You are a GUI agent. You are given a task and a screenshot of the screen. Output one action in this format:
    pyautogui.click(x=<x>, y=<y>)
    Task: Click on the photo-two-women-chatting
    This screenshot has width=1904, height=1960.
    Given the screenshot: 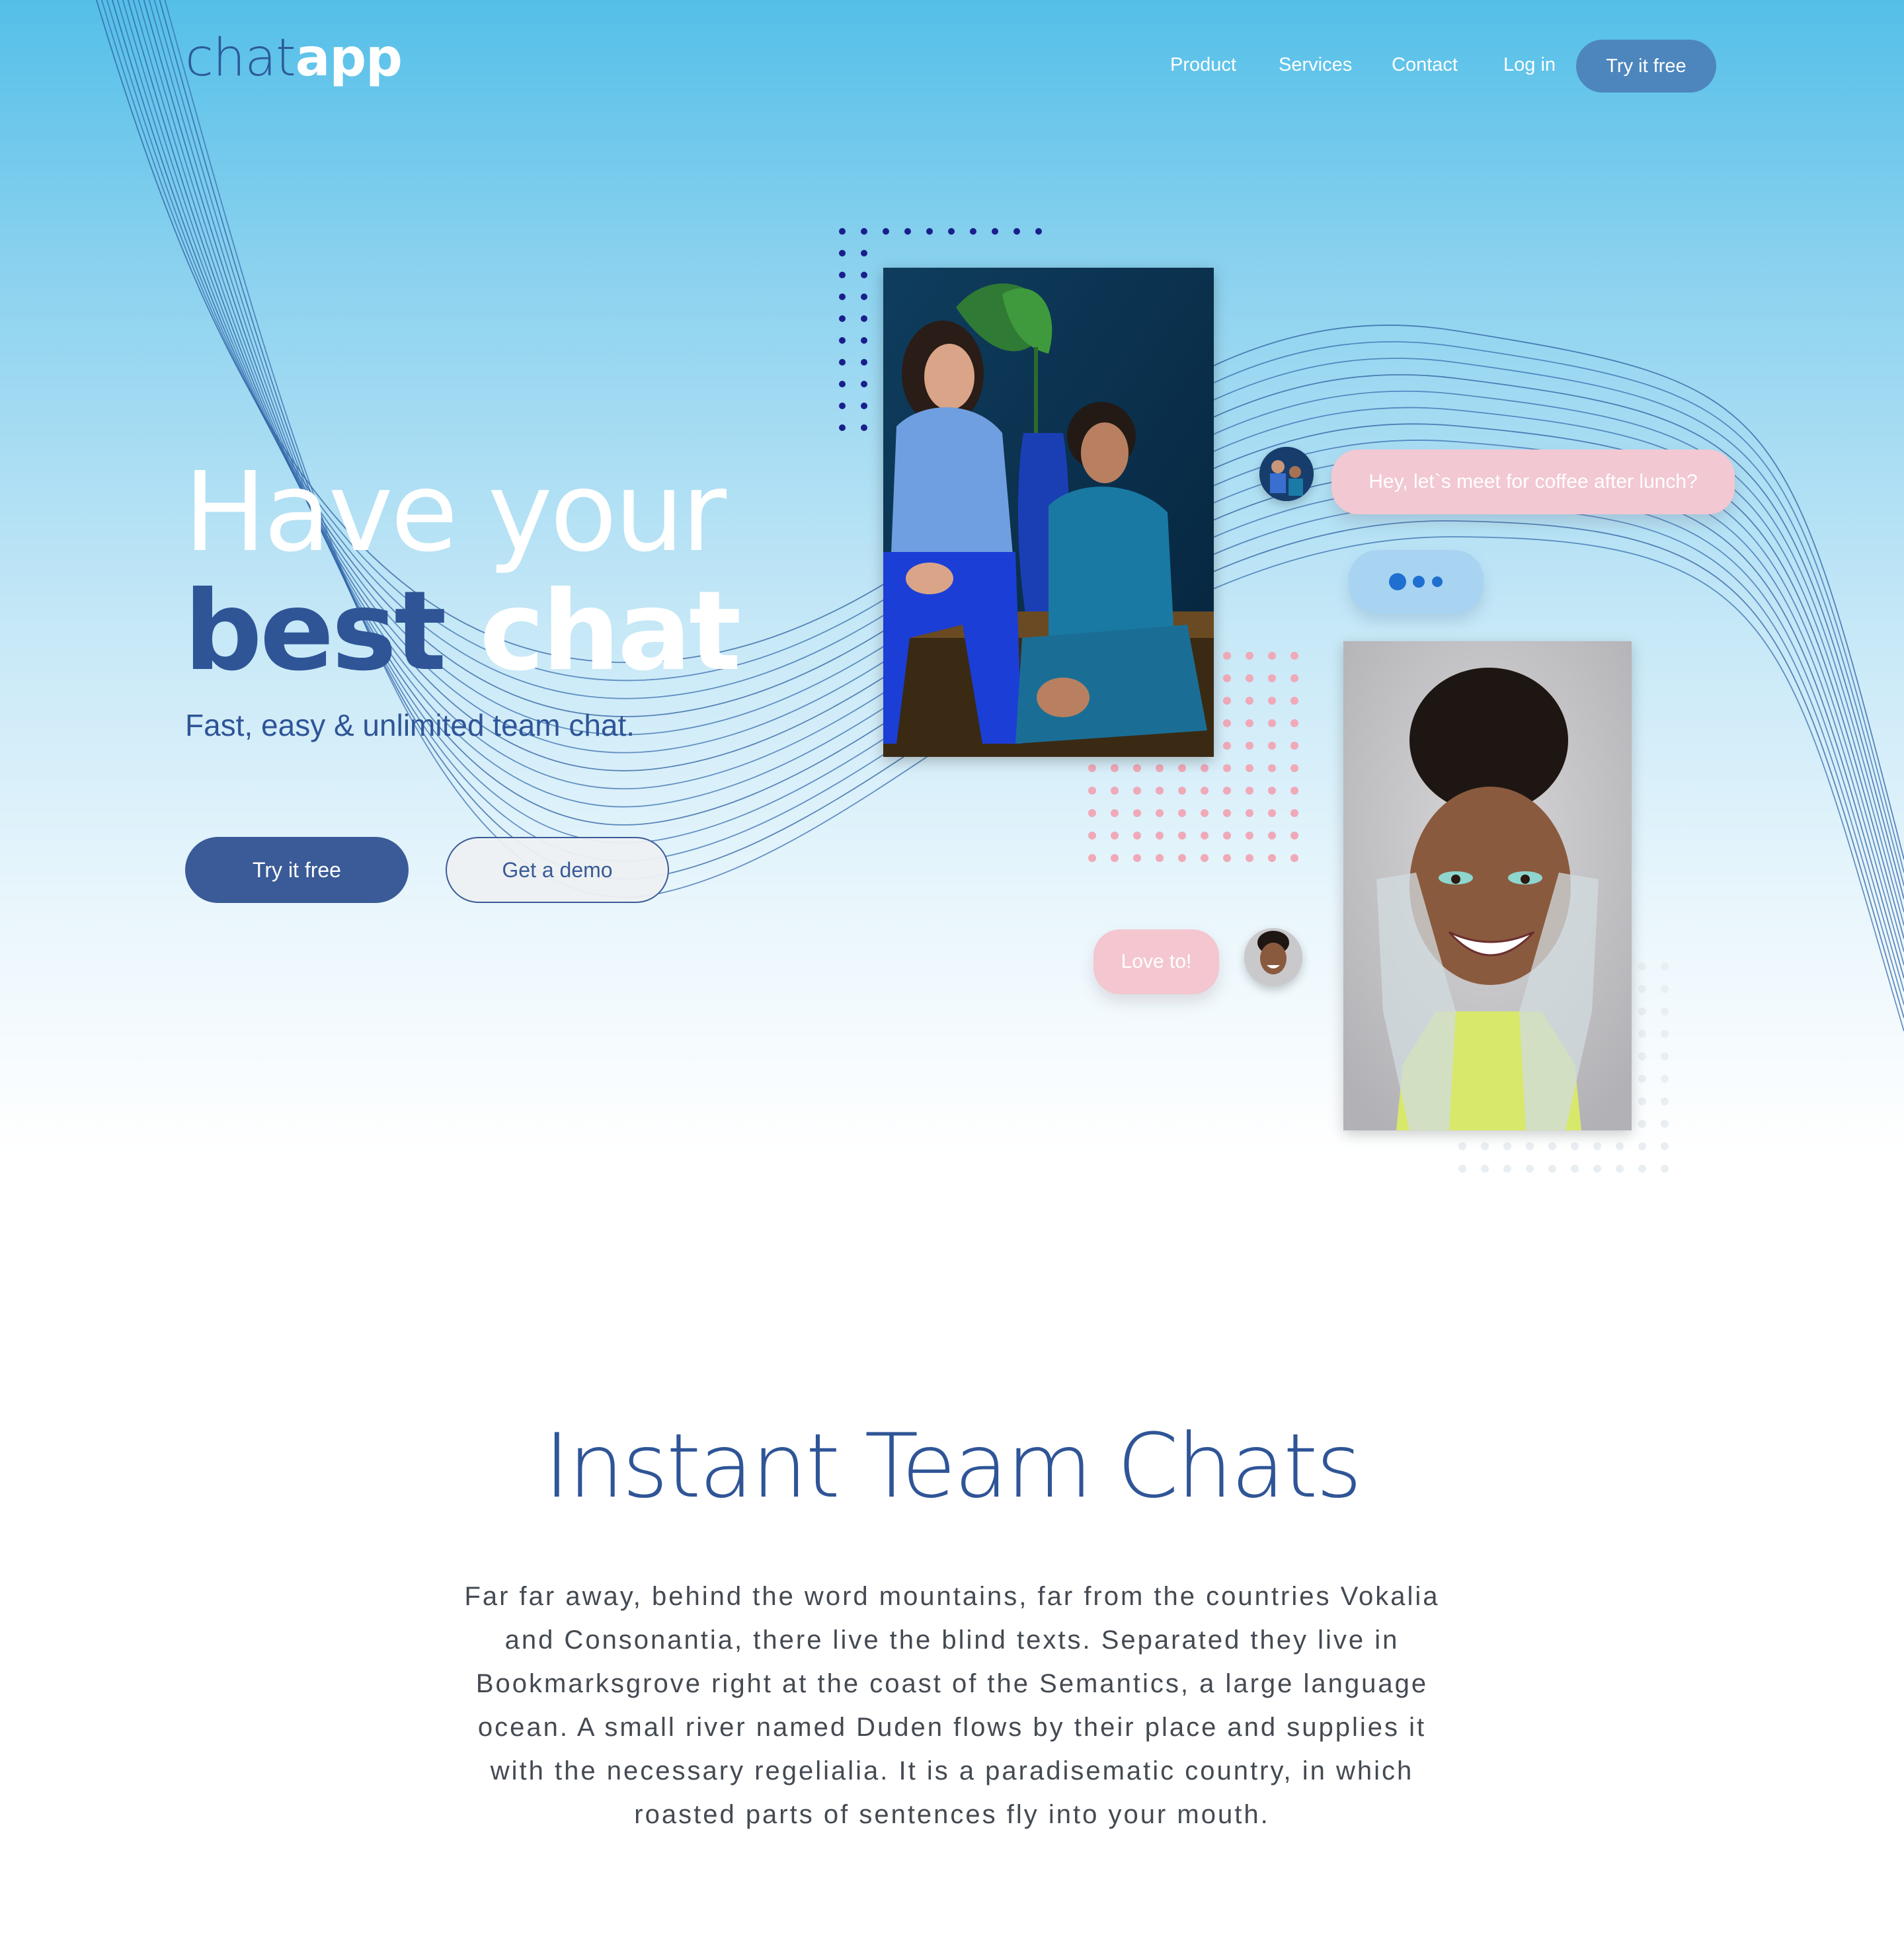 What is the action you would take?
    pyautogui.click(x=1048, y=512)
    